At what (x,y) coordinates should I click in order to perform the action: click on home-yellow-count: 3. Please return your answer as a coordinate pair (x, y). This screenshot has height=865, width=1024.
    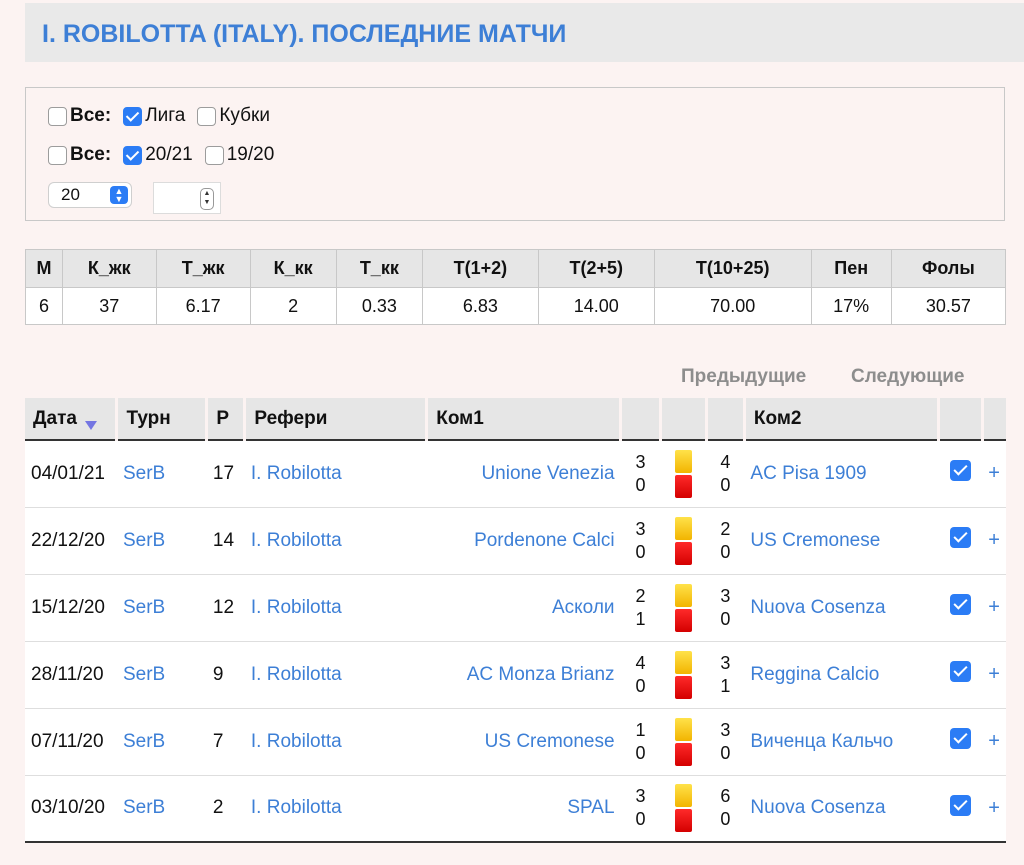
    Looking at the image, I should click on (640, 528).